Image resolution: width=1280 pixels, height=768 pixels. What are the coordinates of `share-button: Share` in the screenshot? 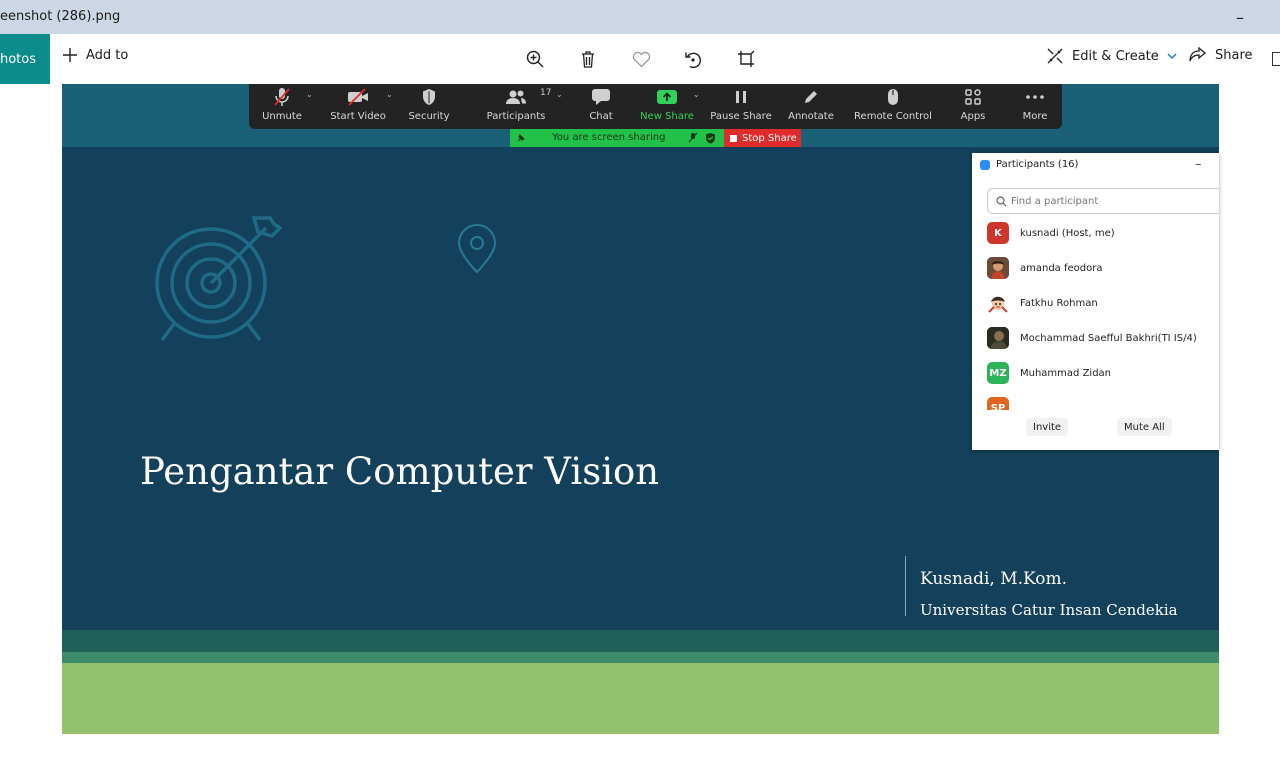 It's located at (1220, 55).